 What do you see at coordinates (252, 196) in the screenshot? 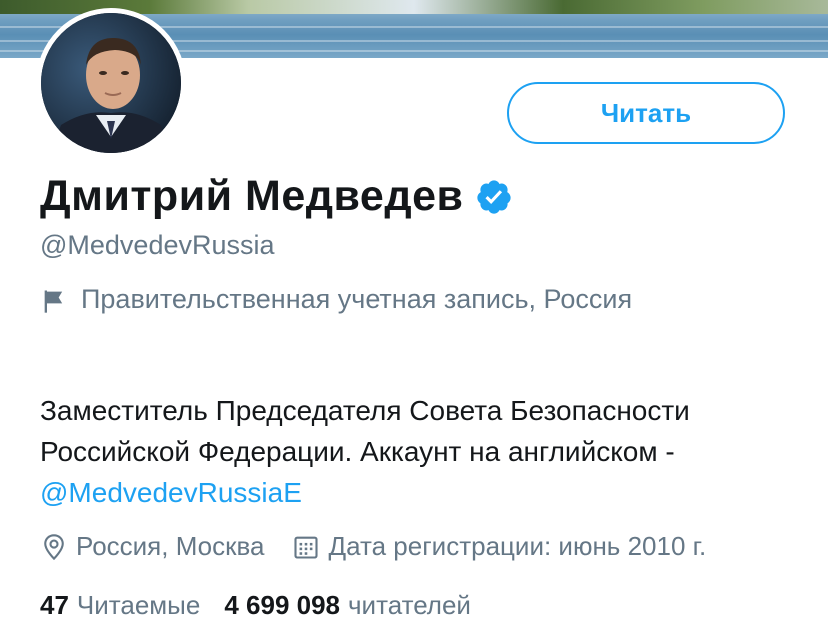
I see `profile-name: Дмитрий Медведев` at bounding box center [252, 196].